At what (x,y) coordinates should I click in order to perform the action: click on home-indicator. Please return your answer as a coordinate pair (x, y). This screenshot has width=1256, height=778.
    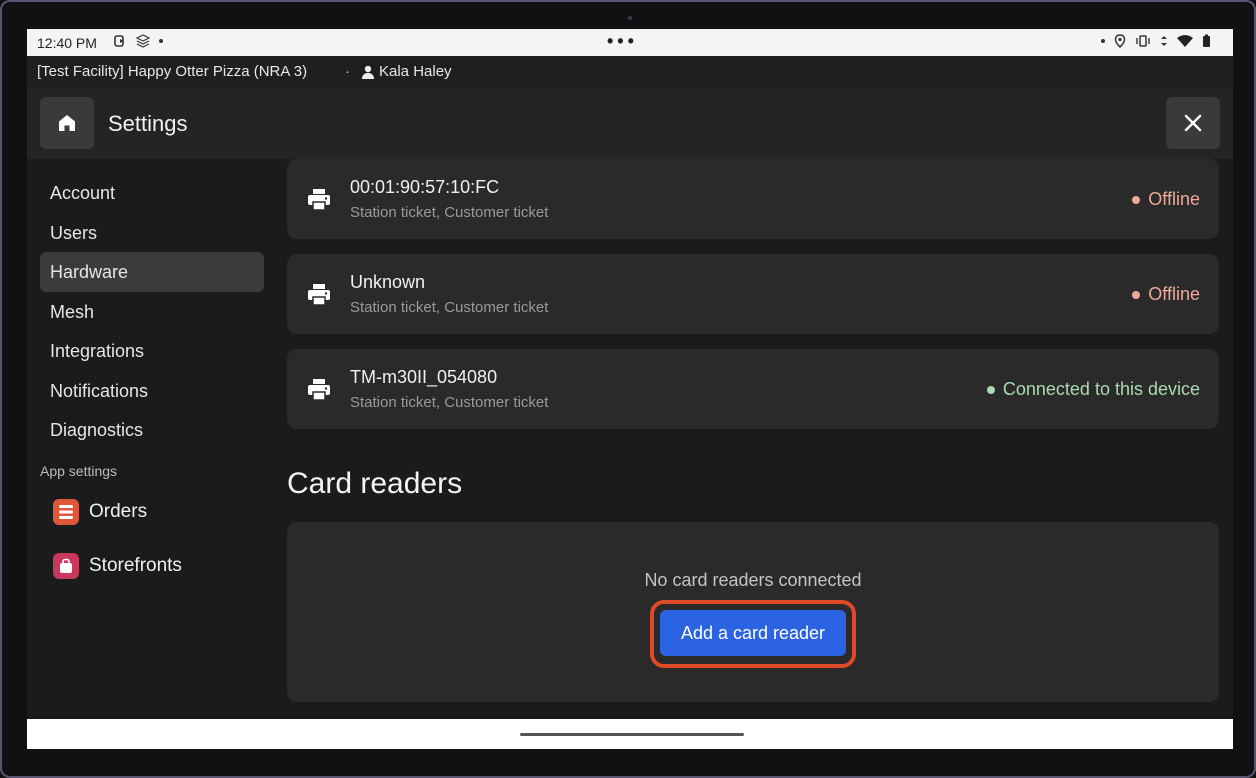
    Looking at the image, I should click on (632, 734).